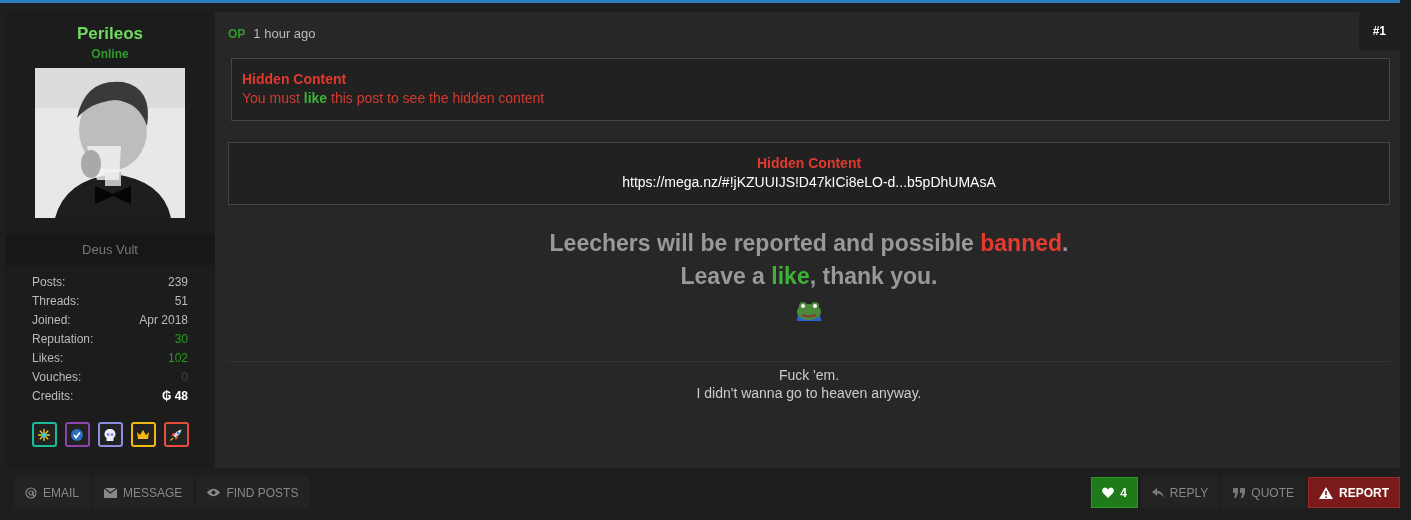 This screenshot has height=520, width=1411. Describe the element at coordinates (110, 492) in the screenshot. I see `envelope-icon` at that location.